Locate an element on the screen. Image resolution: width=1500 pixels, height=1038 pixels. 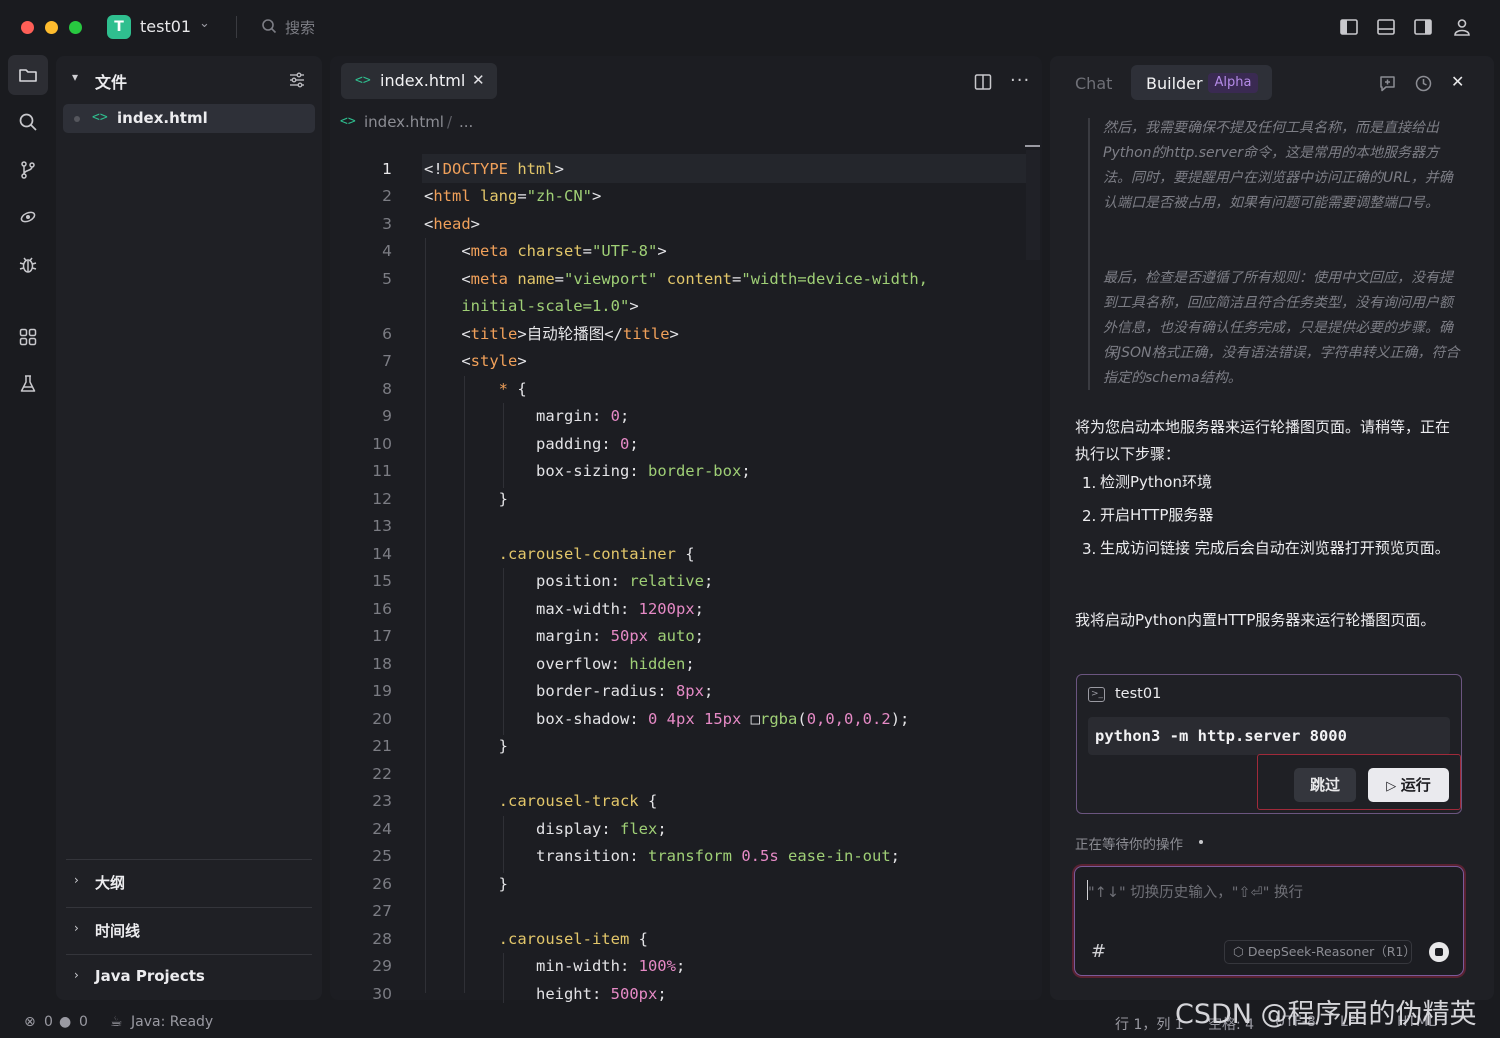
close-window-button is located at coordinates (27, 27).